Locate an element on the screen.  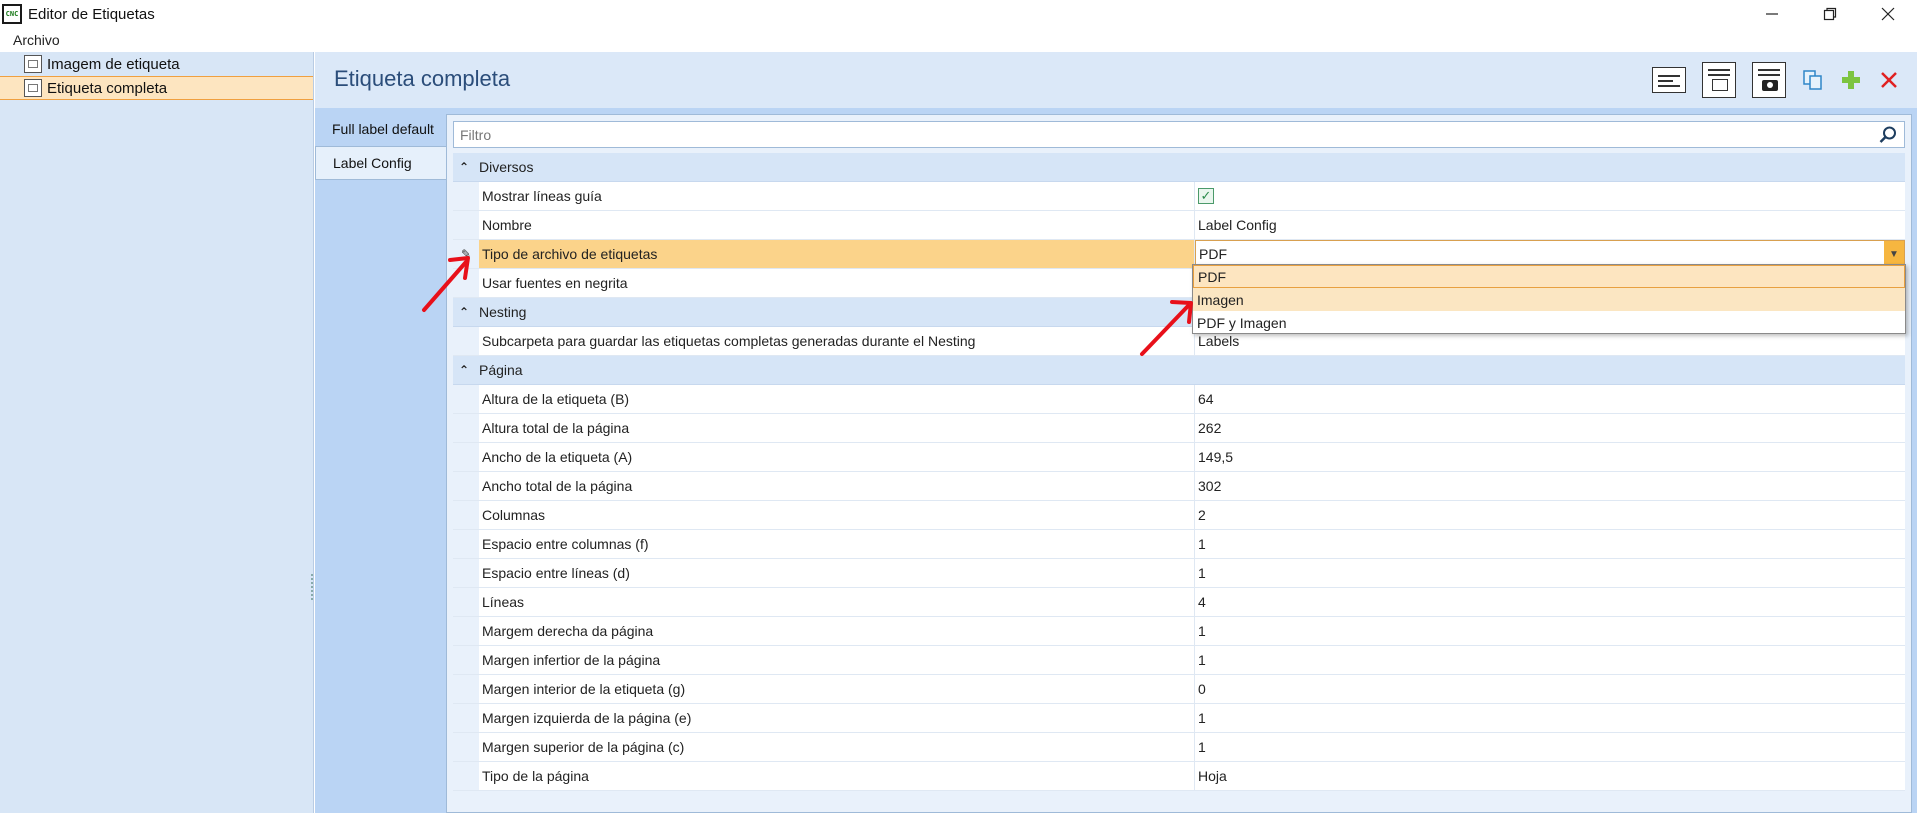
dropdown-option-imagen: Imagen is located at coordinates (1549, 299).